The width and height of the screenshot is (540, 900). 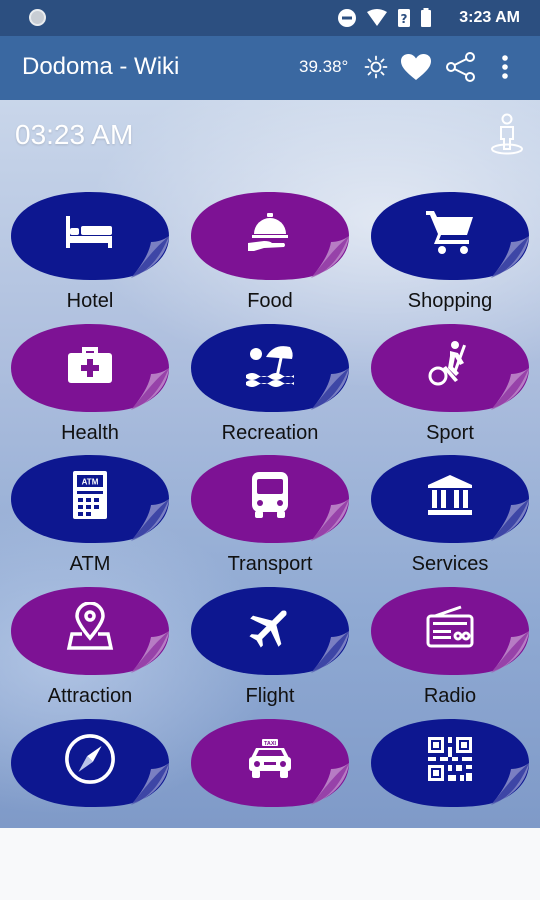 What do you see at coordinates (37, 17) in the screenshot?
I see `notification-dot-icon` at bounding box center [37, 17].